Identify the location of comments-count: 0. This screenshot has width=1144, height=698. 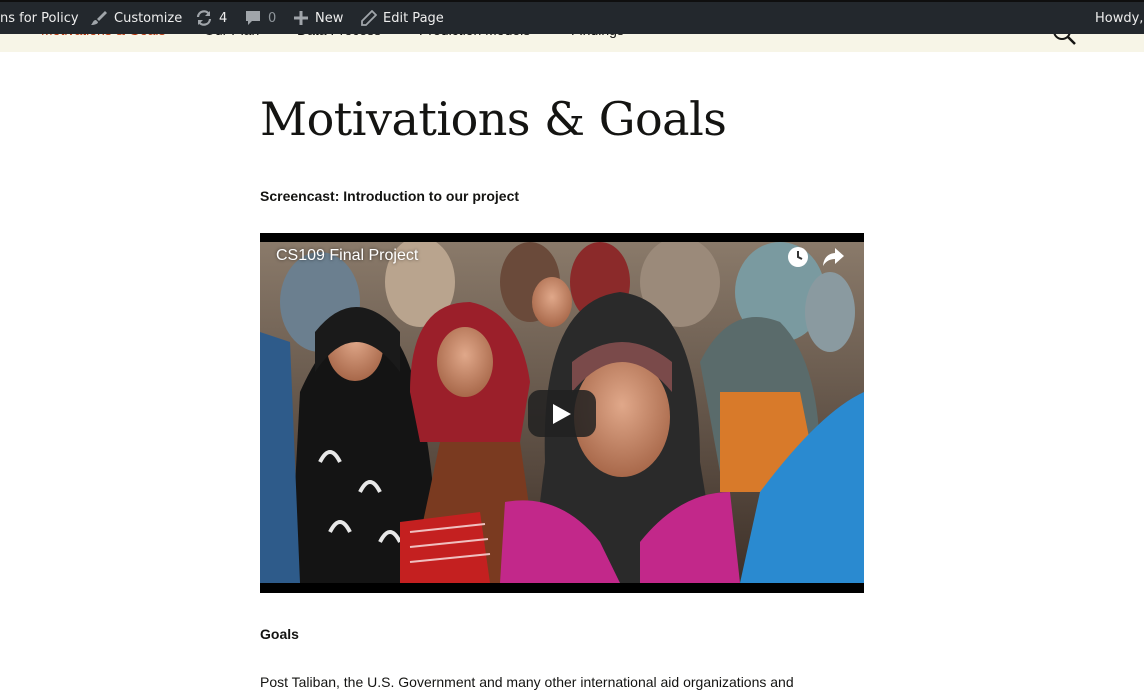
(272, 18).